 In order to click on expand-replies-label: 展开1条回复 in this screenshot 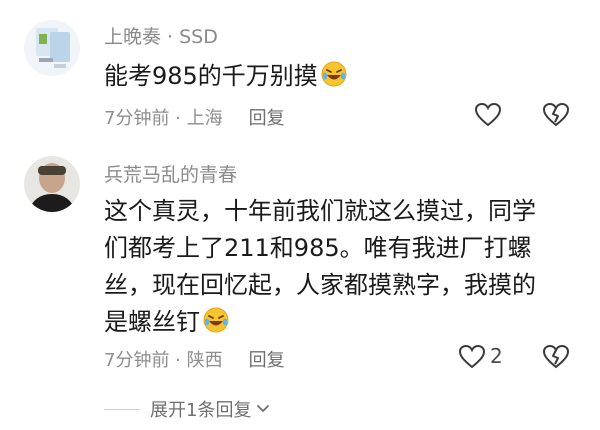, I will do `click(201, 410)`.